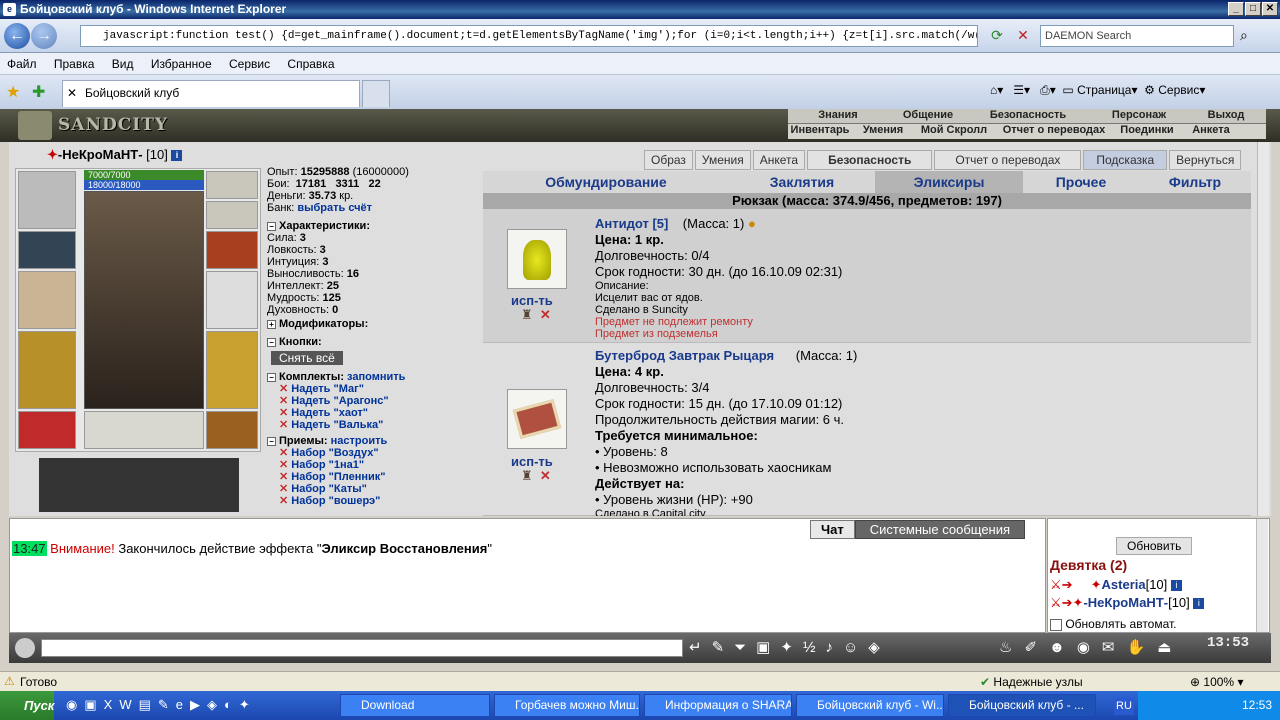  What do you see at coordinates (1211, 130) in the screenshot?
I see `submenu-profile: Анкета` at bounding box center [1211, 130].